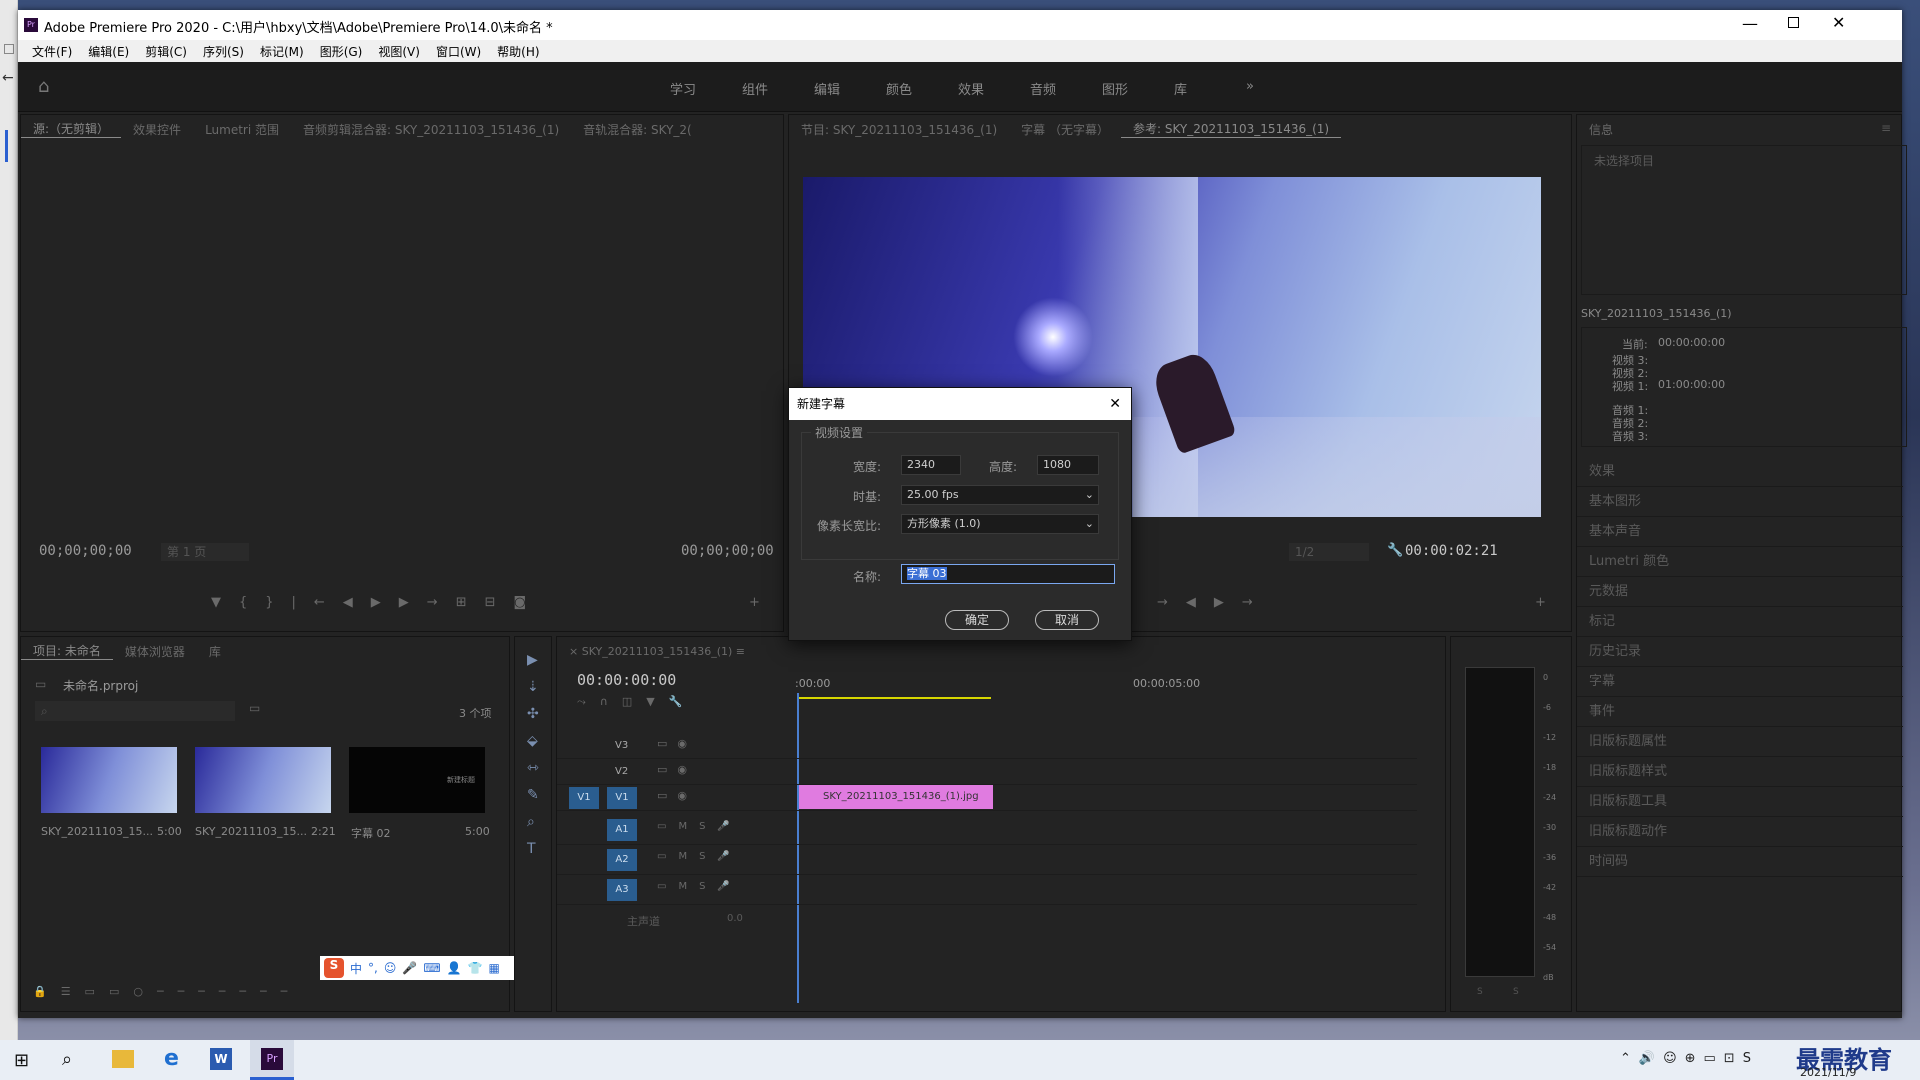 The height and width of the screenshot is (1080, 1920). Describe the element at coordinates (1740, 802) in the screenshot. I see `panel-legacy-title-tools: 旧版标题工具` at that location.